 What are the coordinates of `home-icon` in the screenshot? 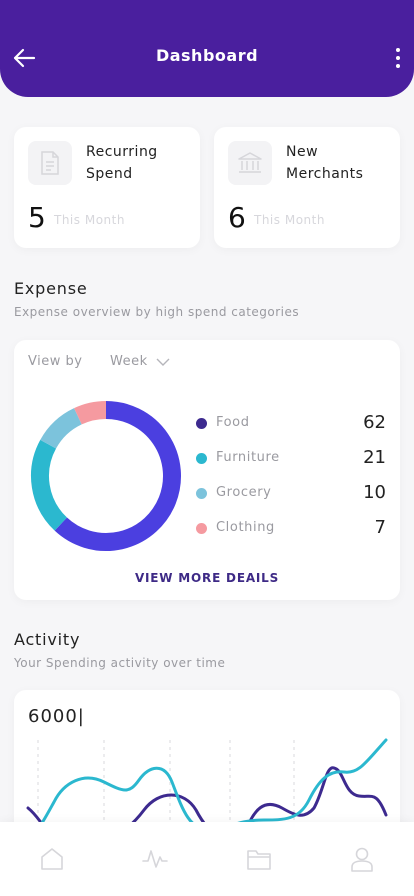 It's located at (52, 859).